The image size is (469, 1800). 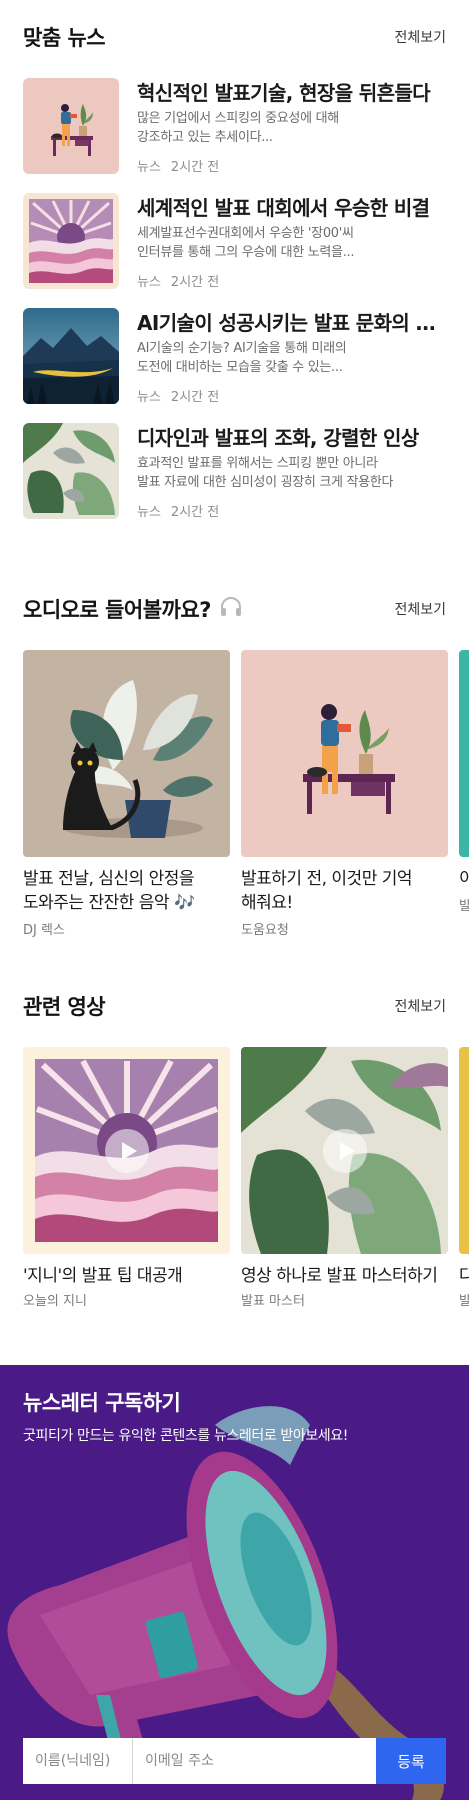 I want to click on video-card: 영상 하나로 발표 마스터하기 발표 마스터, so click(x=344, y=1178).